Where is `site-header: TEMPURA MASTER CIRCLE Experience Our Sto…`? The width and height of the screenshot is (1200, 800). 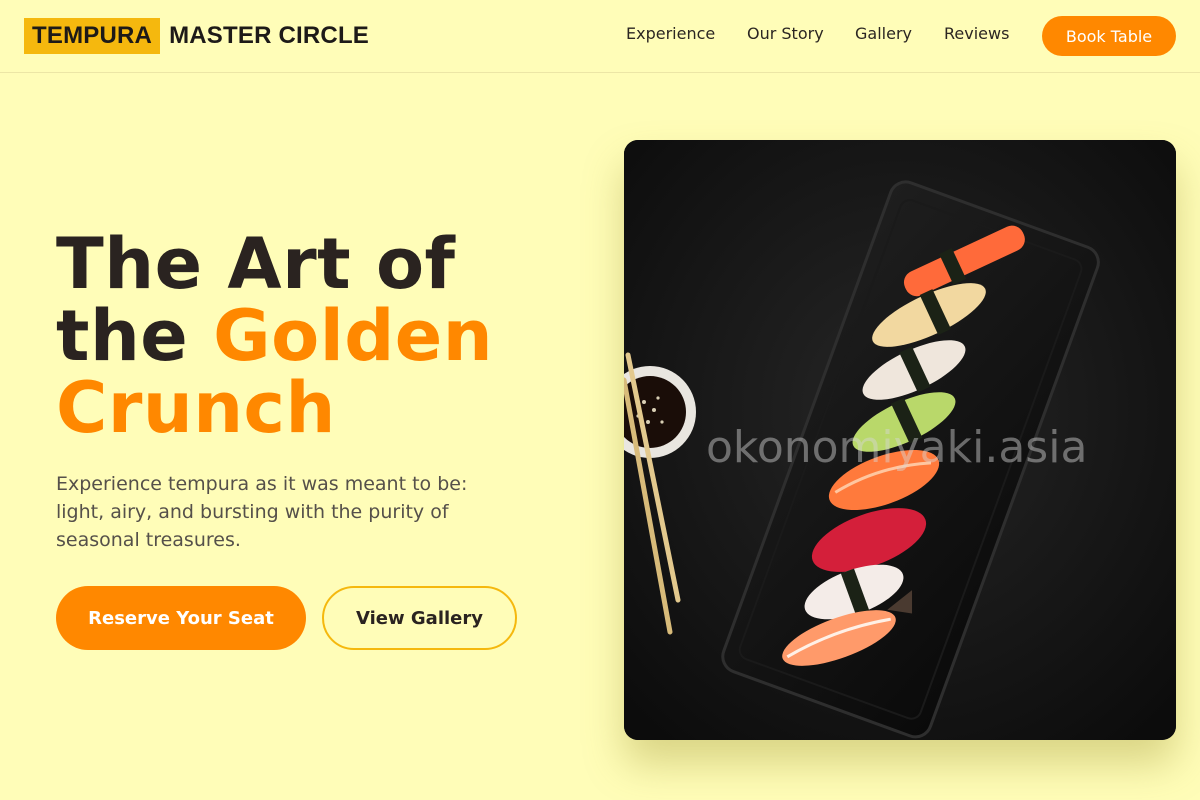 site-header: TEMPURA MASTER CIRCLE Experience Our Sto… is located at coordinates (600, 36).